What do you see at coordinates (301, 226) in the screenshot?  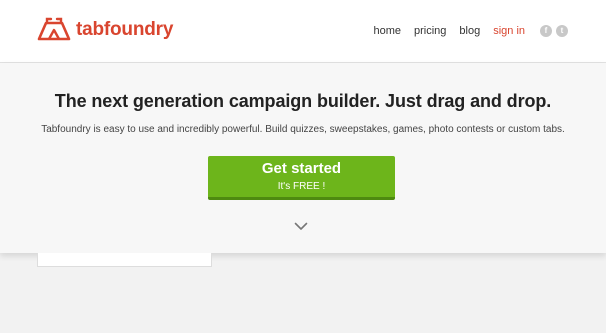 I see `chevron-down-icon` at bounding box center [301, 226].